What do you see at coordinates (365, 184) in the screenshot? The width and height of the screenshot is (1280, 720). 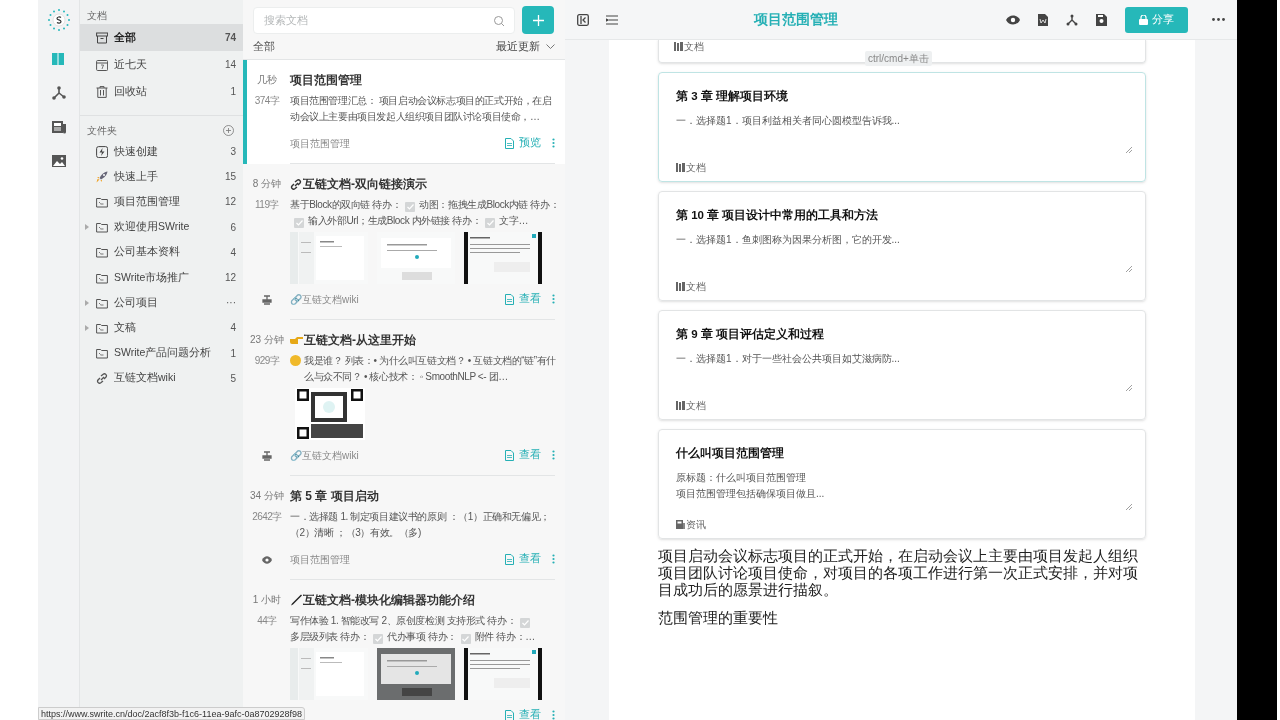 I see `document-title: 互链文档-双向链接演示` at bounding box center [365, 184].